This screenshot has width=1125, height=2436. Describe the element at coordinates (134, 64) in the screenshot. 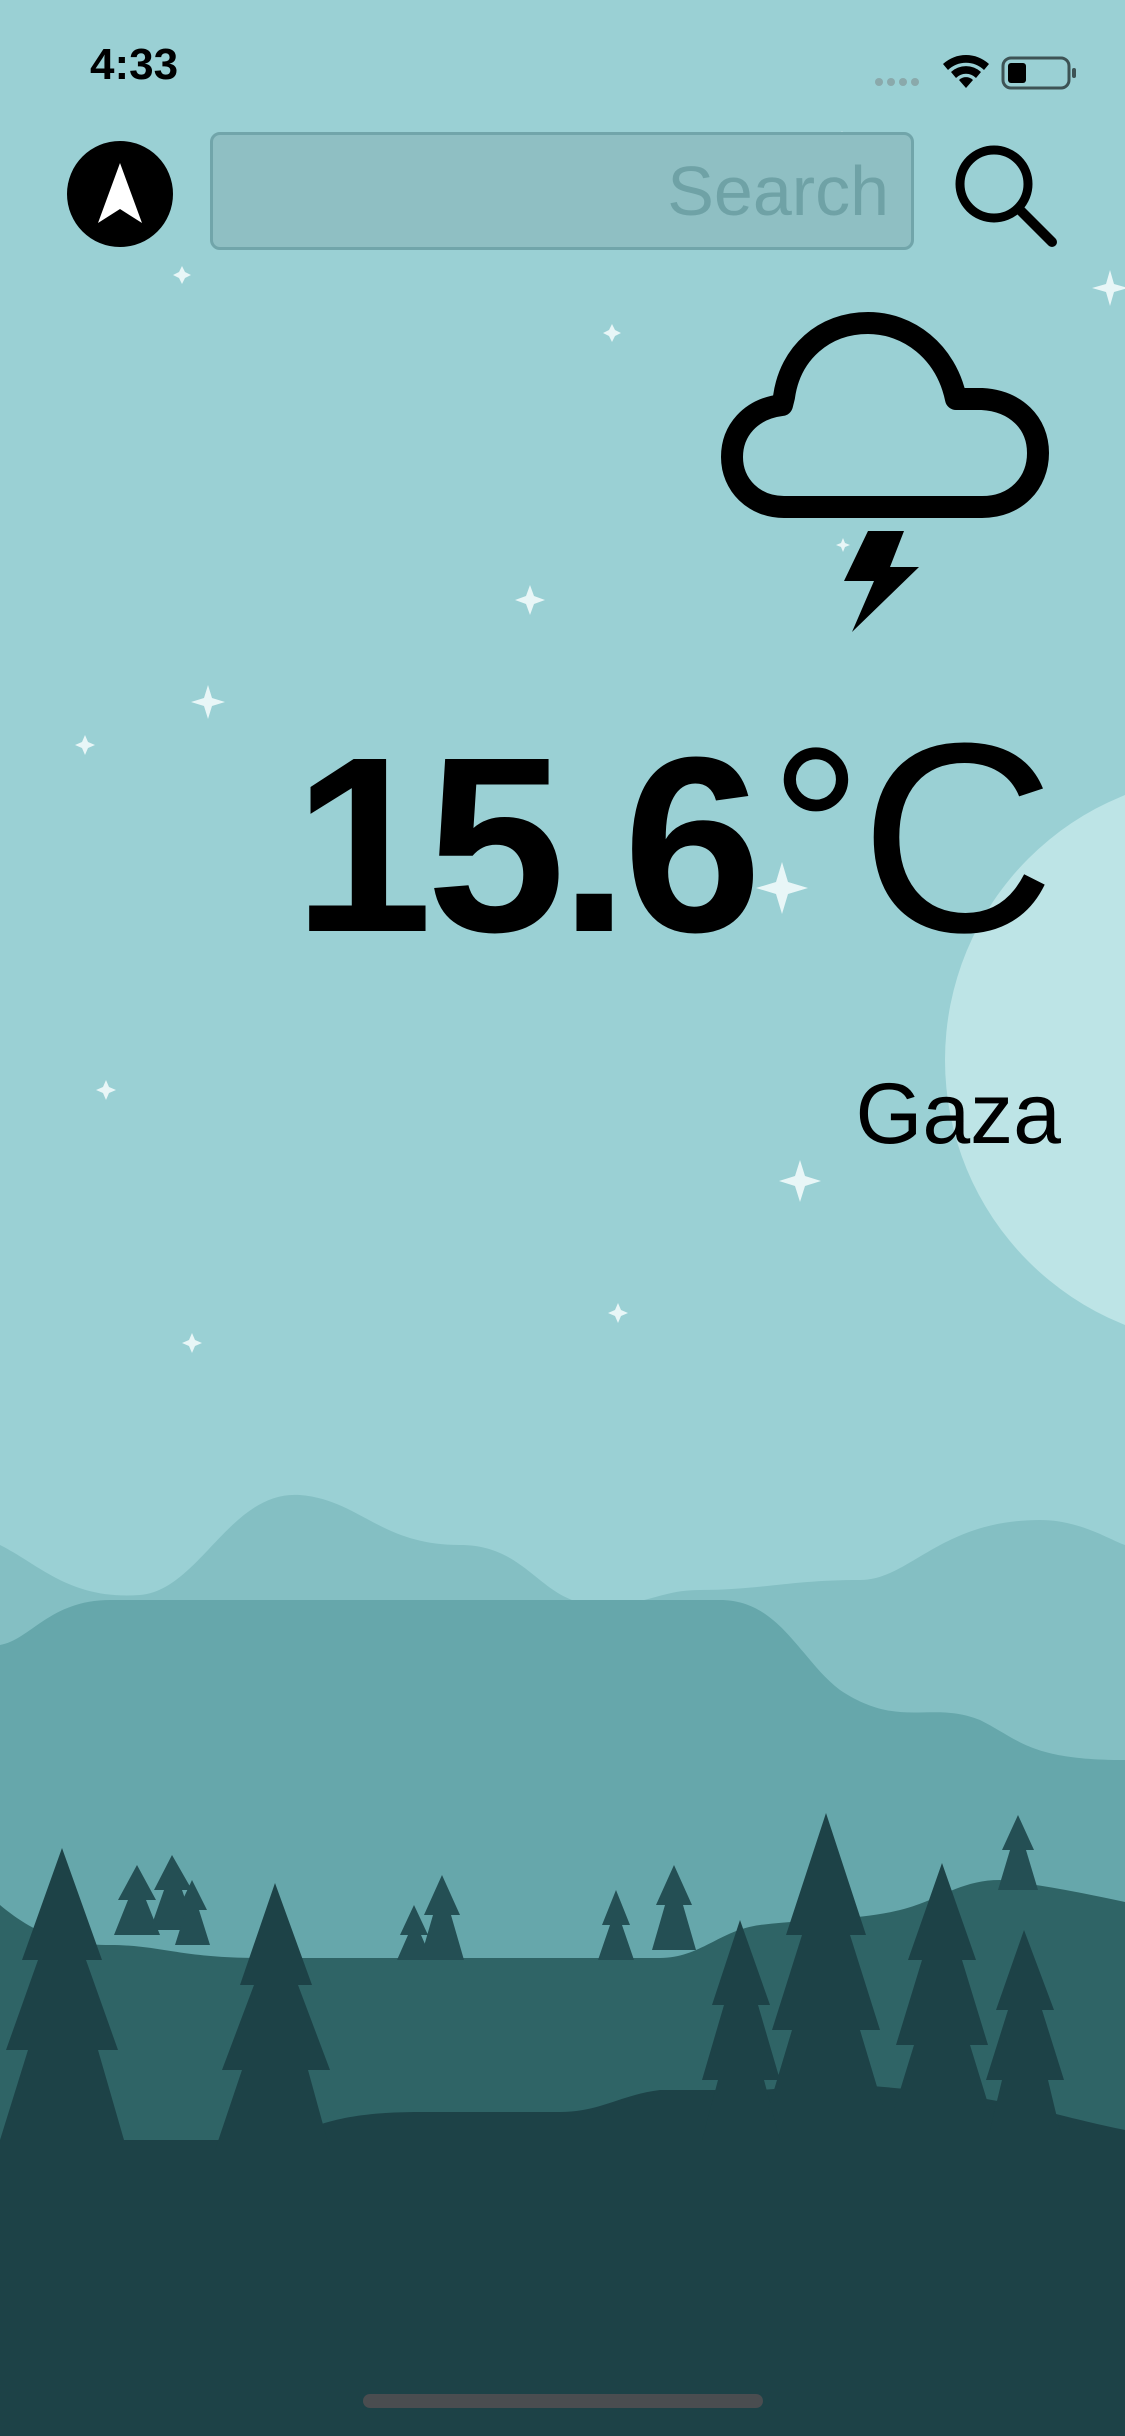

I see `status-time: 4:33` at that location.